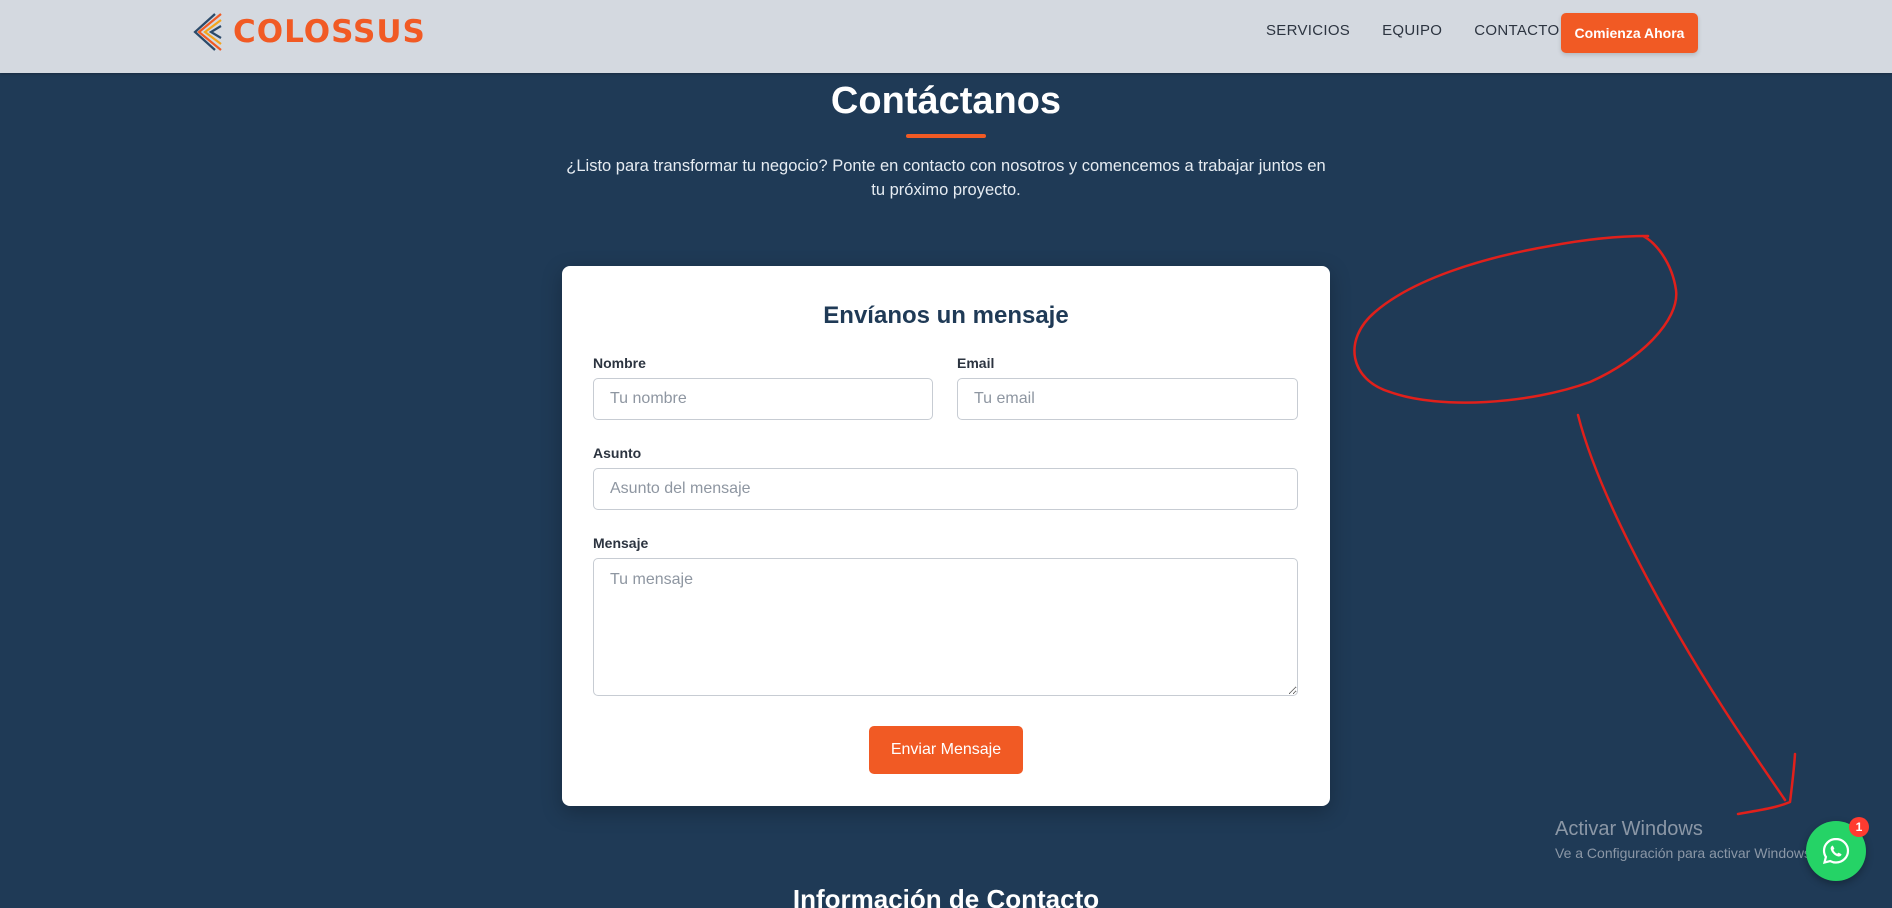 This screenshot has height=908, width=1892. What do you see at coordinates (1308, 30) in the screenshot?
I see `nav-link-servicios: SERVICIOS` at bounding box center [1308, 30].